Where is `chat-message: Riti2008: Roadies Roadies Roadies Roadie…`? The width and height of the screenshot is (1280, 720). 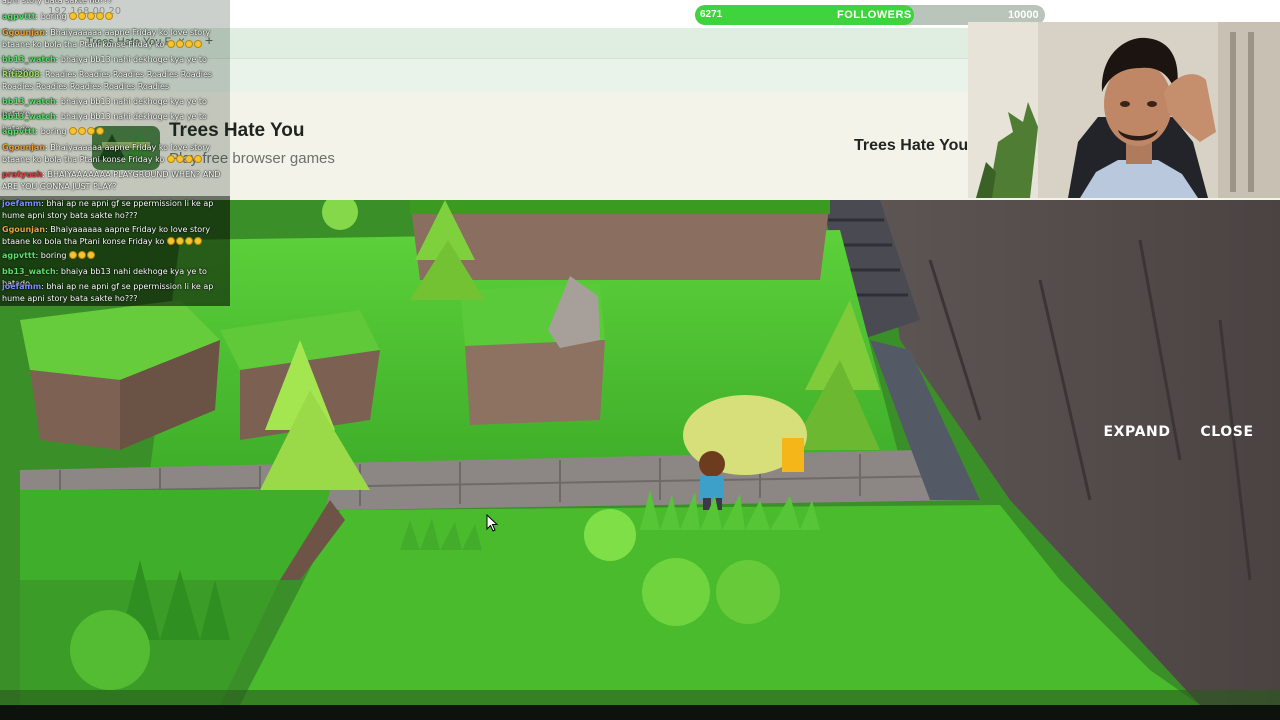 chat-message: Riti2008: Roadies Roadies Roadies Roadie… is located at coordinates (115, 81).